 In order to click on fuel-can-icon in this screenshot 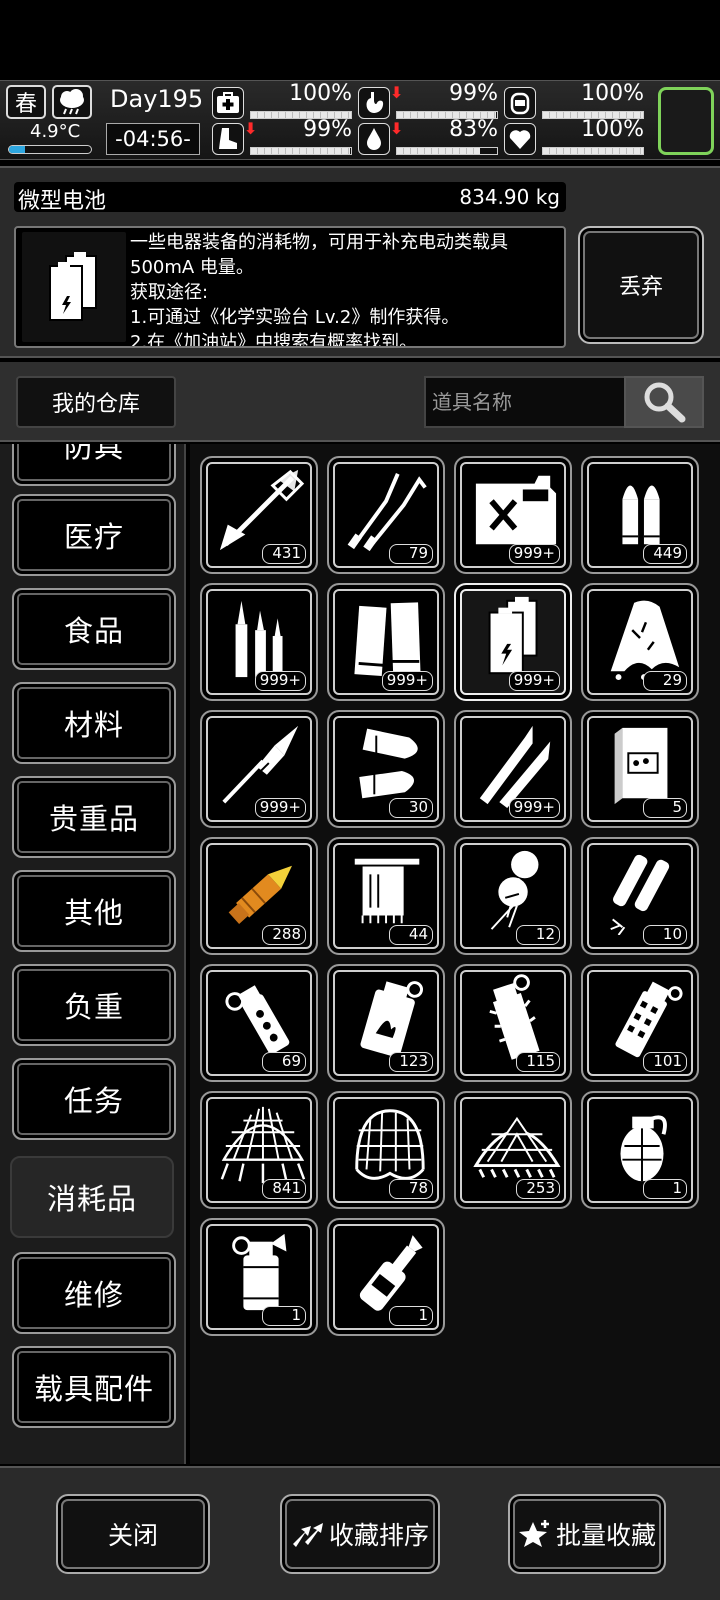, I will do `click(516, 510)`.